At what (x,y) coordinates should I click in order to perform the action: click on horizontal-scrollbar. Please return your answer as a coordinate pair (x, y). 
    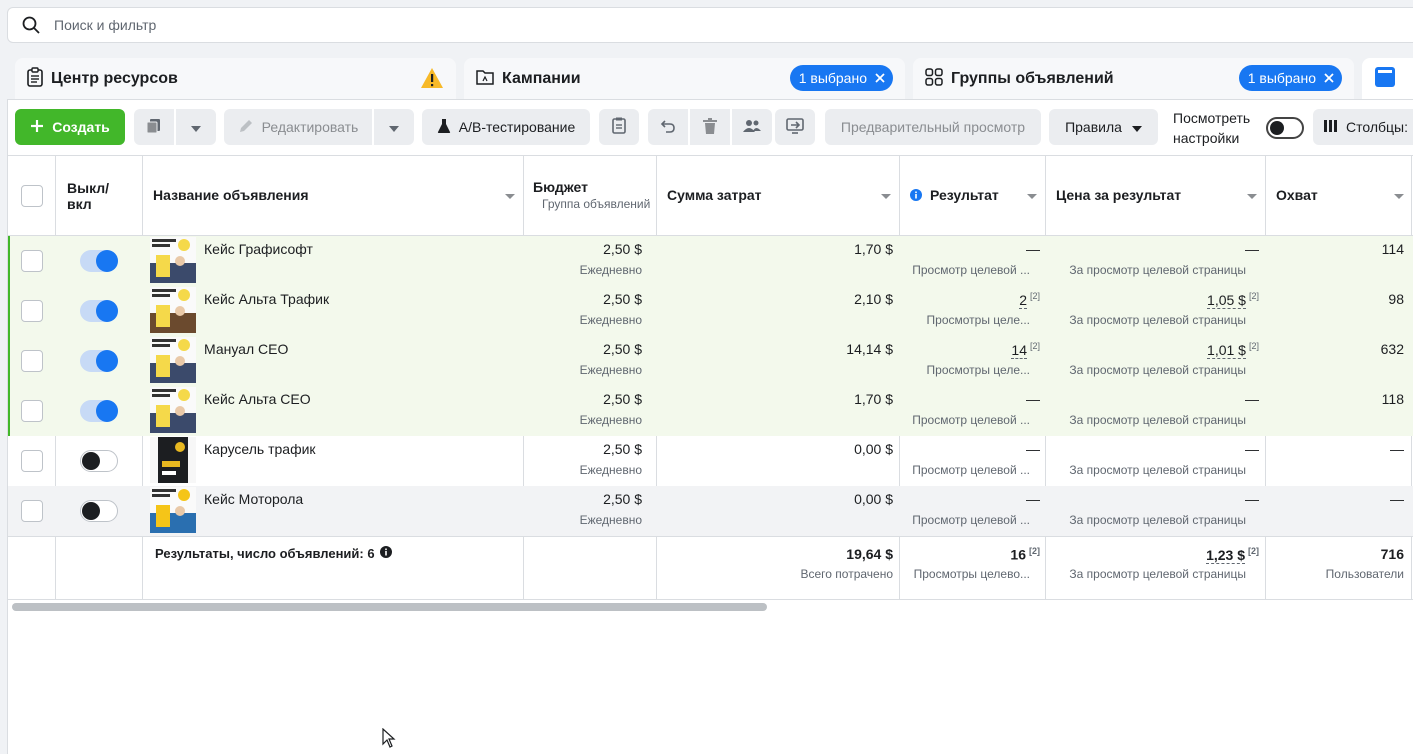
    Looking at the image, I should click on (389, 607).